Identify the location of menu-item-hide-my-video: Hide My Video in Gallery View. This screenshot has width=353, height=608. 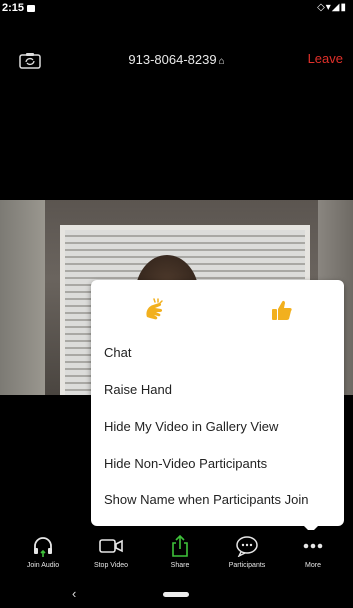
(191, 426).